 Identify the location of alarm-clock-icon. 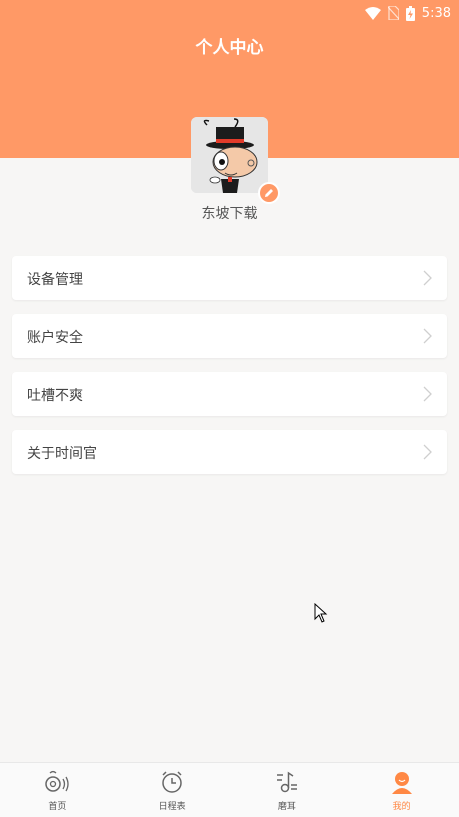
(172, 782).